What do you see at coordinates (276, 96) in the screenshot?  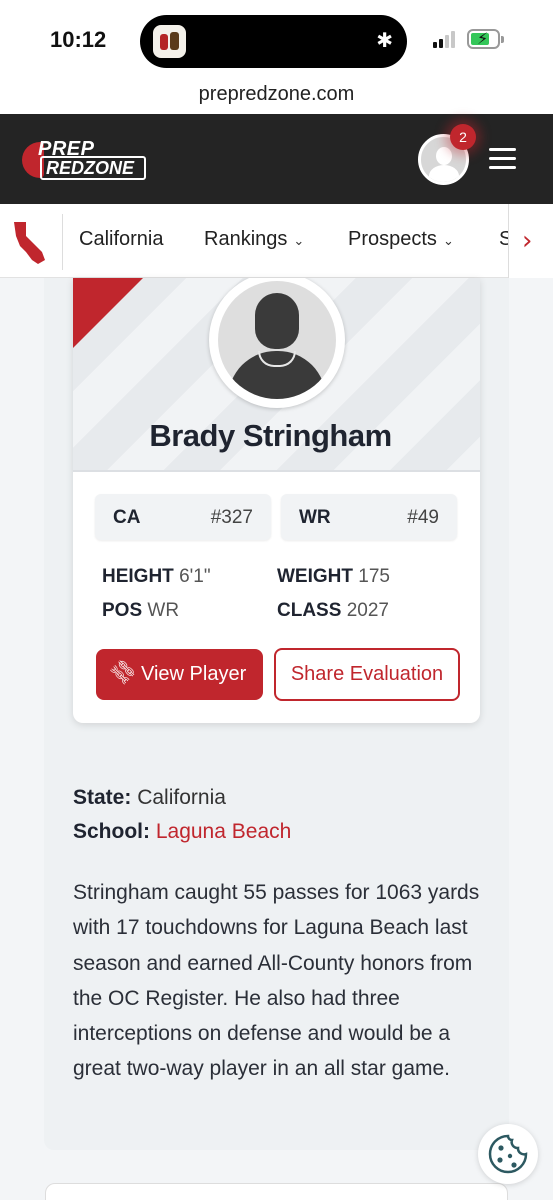 I see `browser-url: prepredzone.com` at bounding box center [276, 96].